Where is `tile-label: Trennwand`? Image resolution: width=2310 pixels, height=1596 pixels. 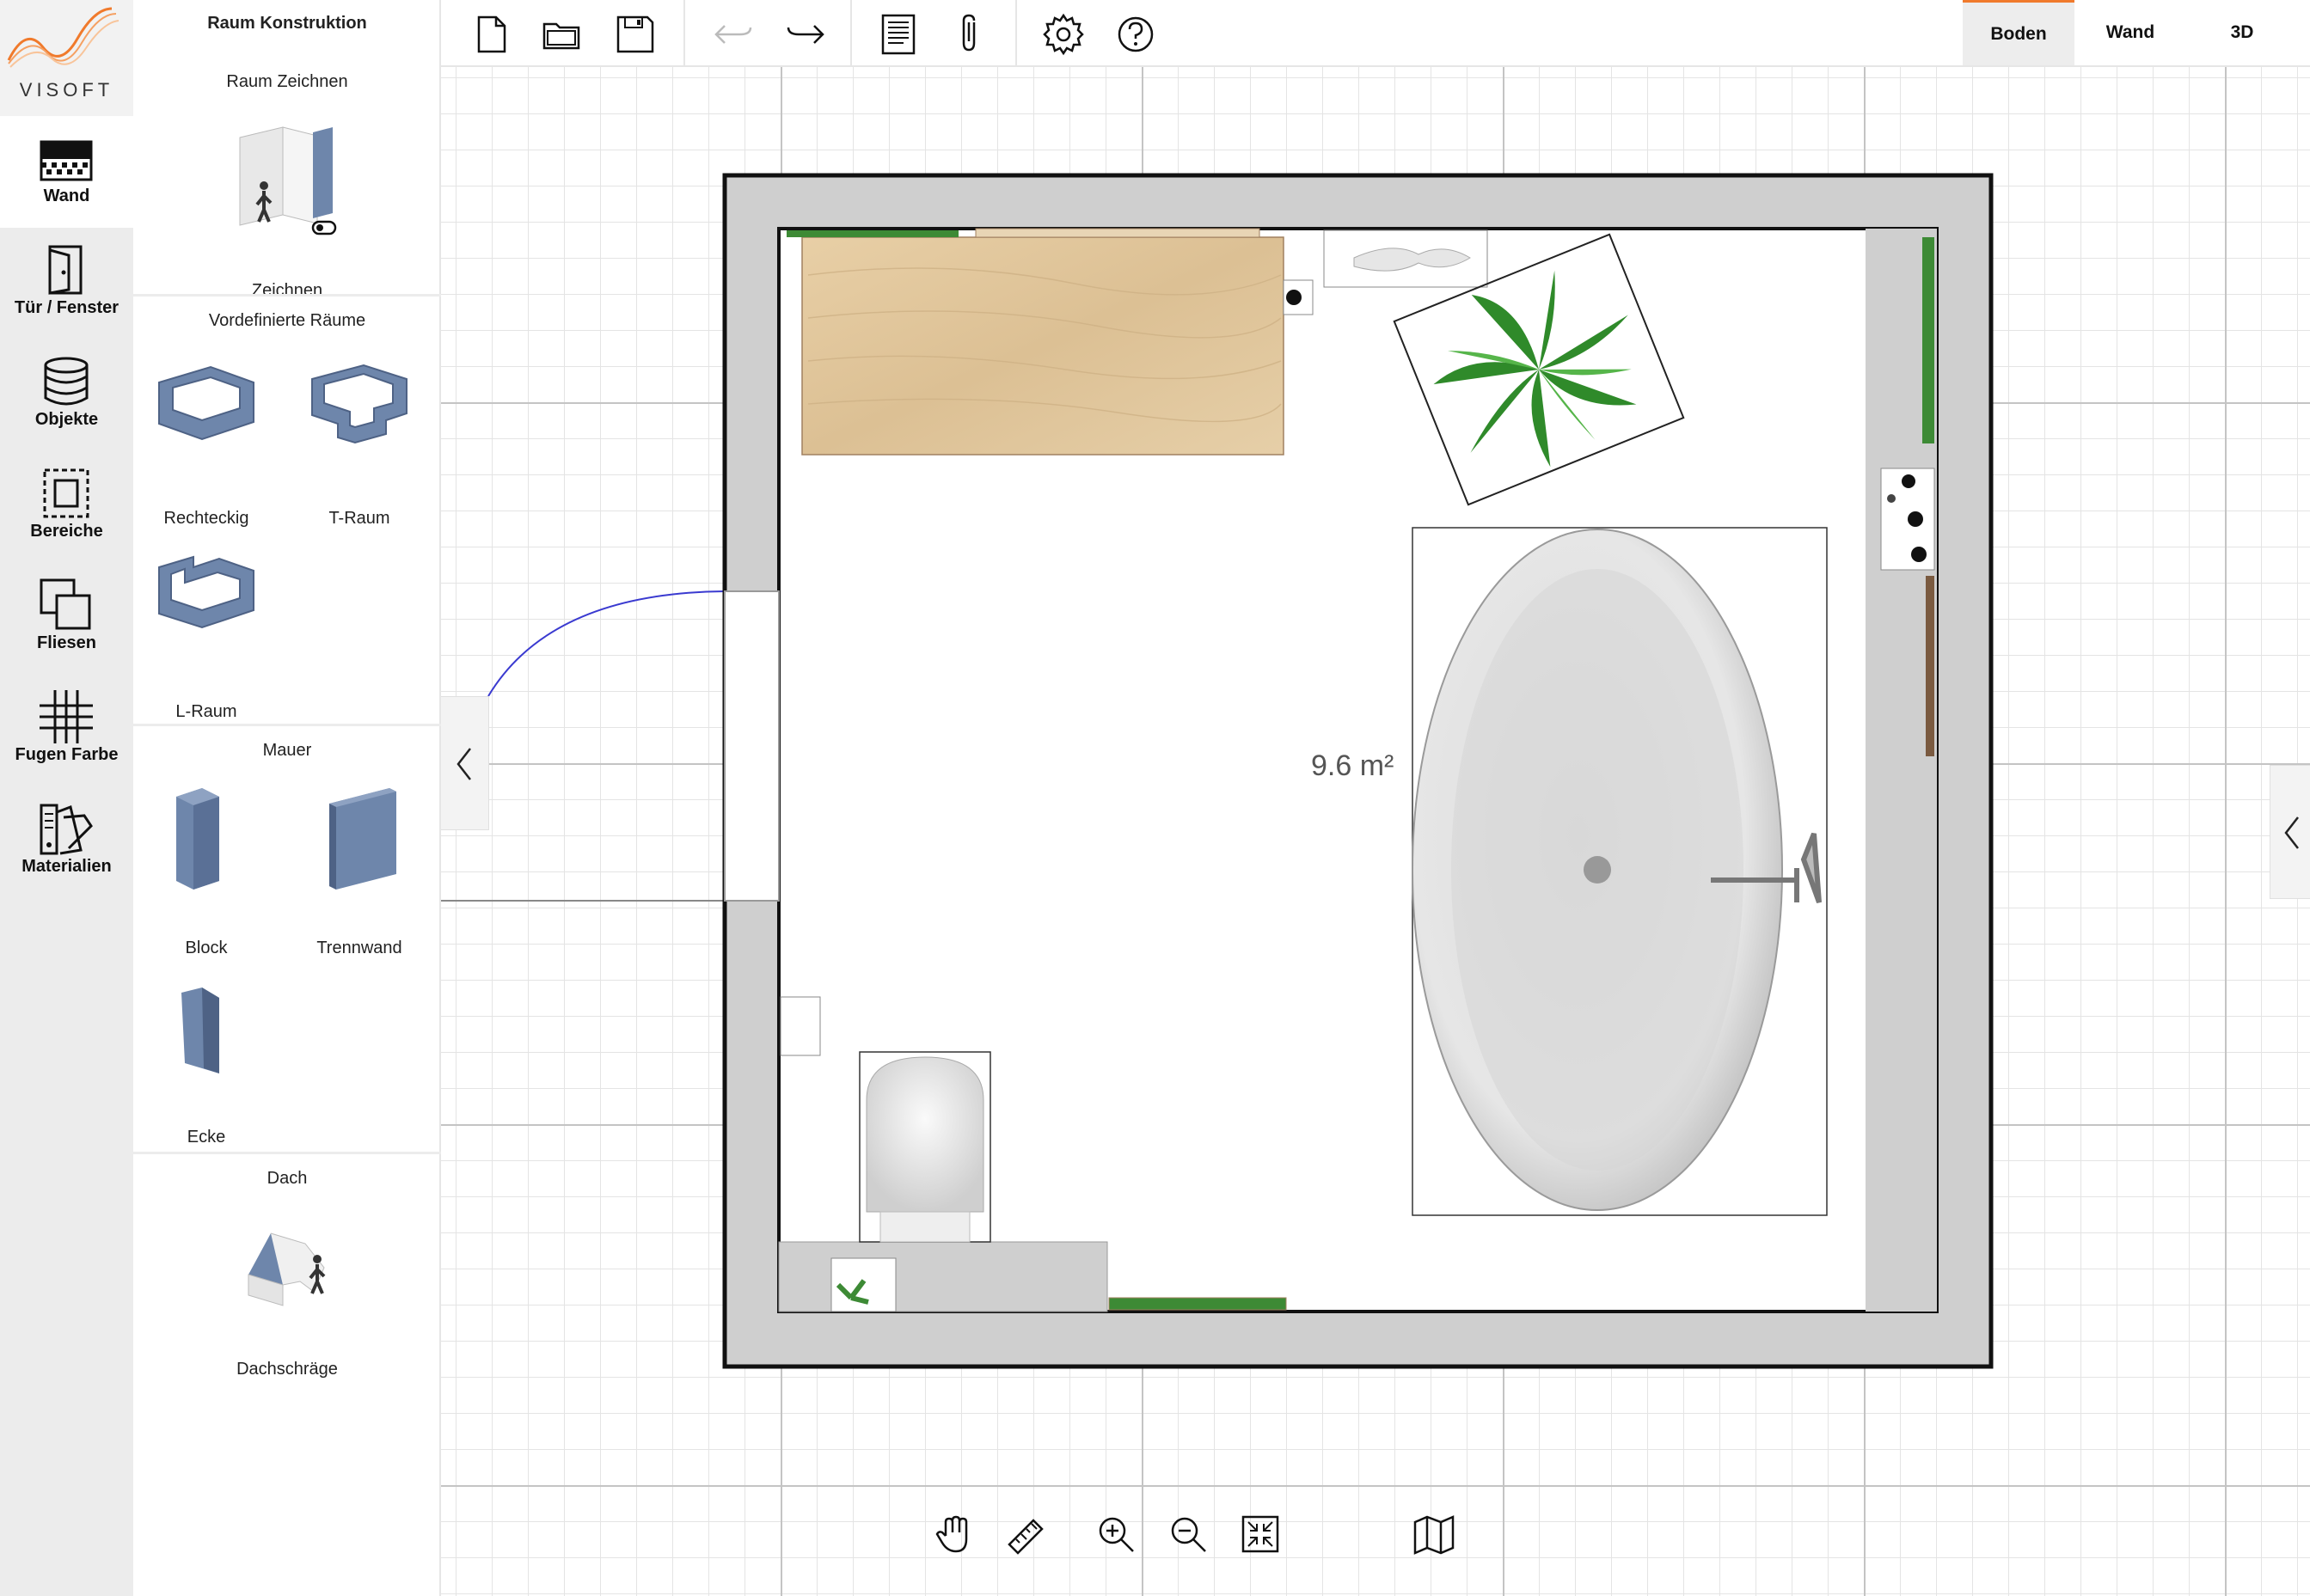
tile-label: Trennwand is located at coordinates (359, 948).